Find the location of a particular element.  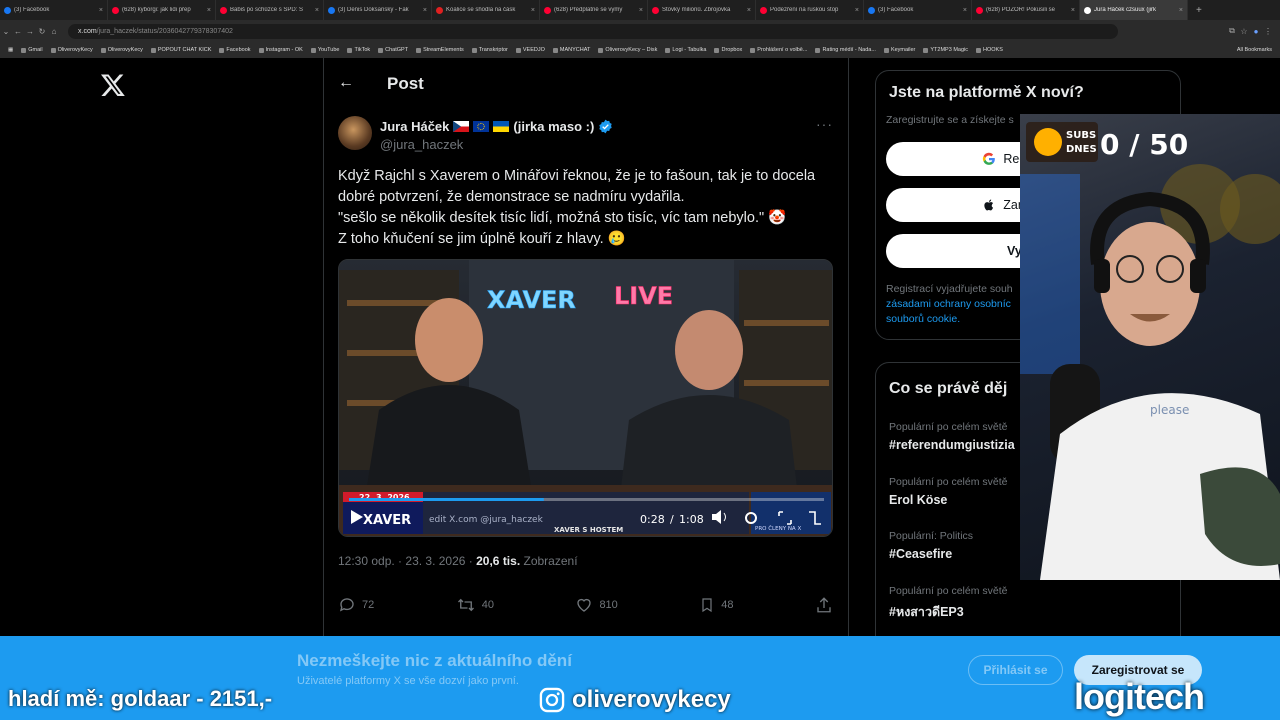

bookmark-item: VEEDJO is located at coordinates (530, 50).